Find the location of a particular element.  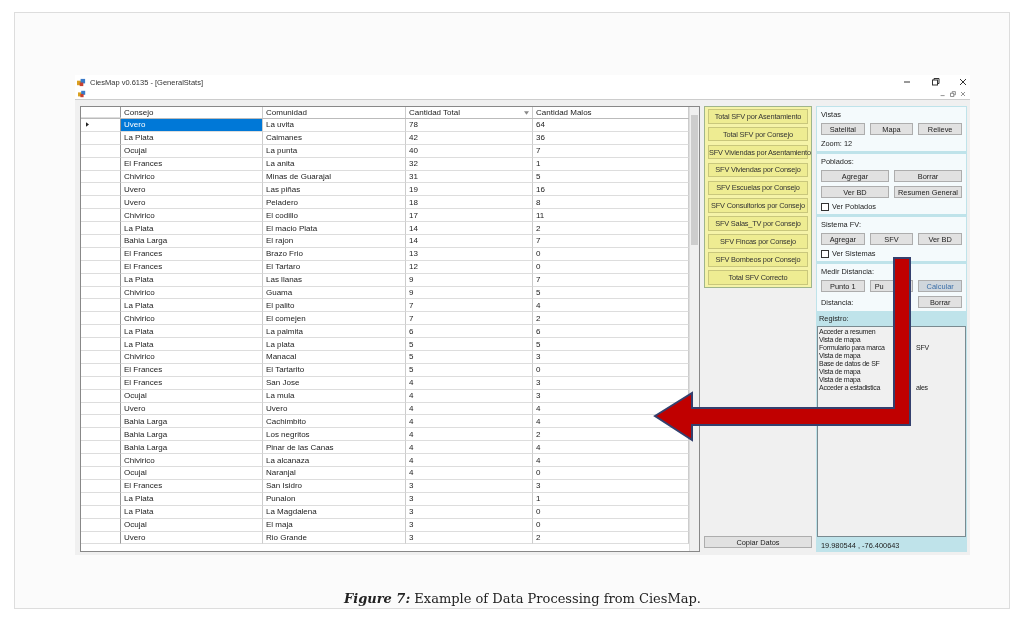

table-cell: La mula is located at coordinates (334, 396).